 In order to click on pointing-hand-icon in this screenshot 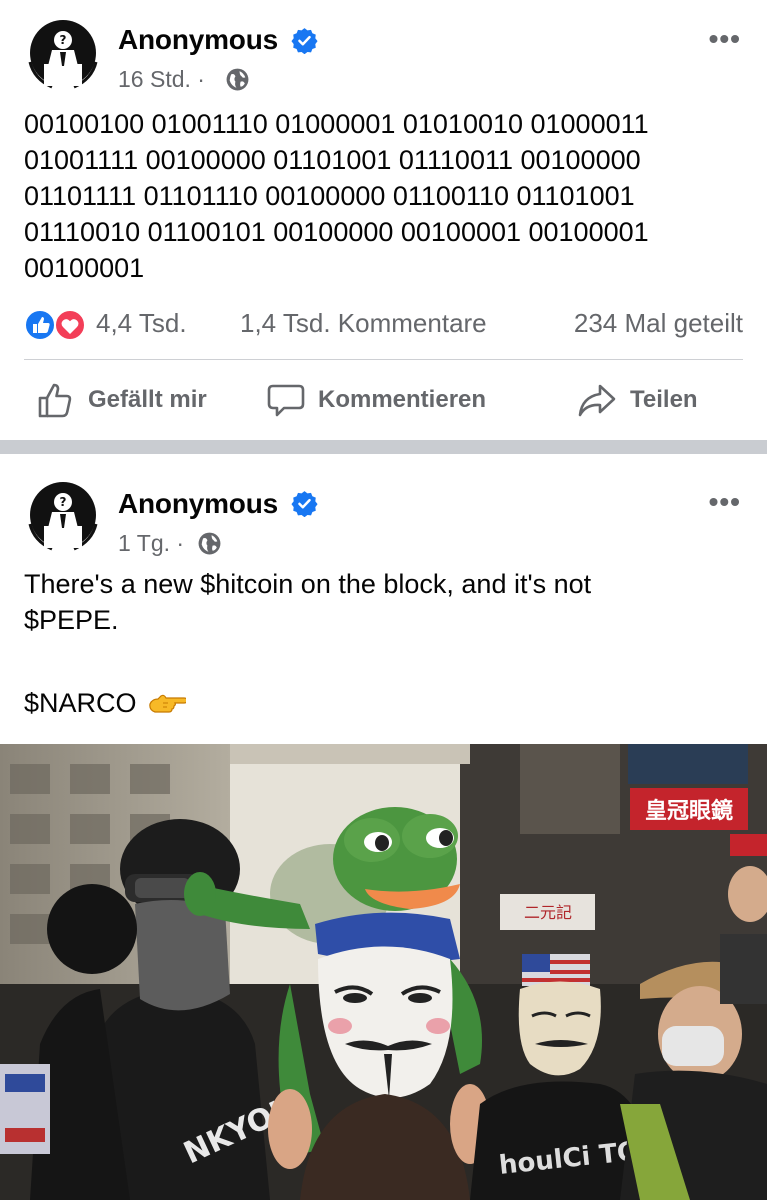, I will do `click(168, 706)`.